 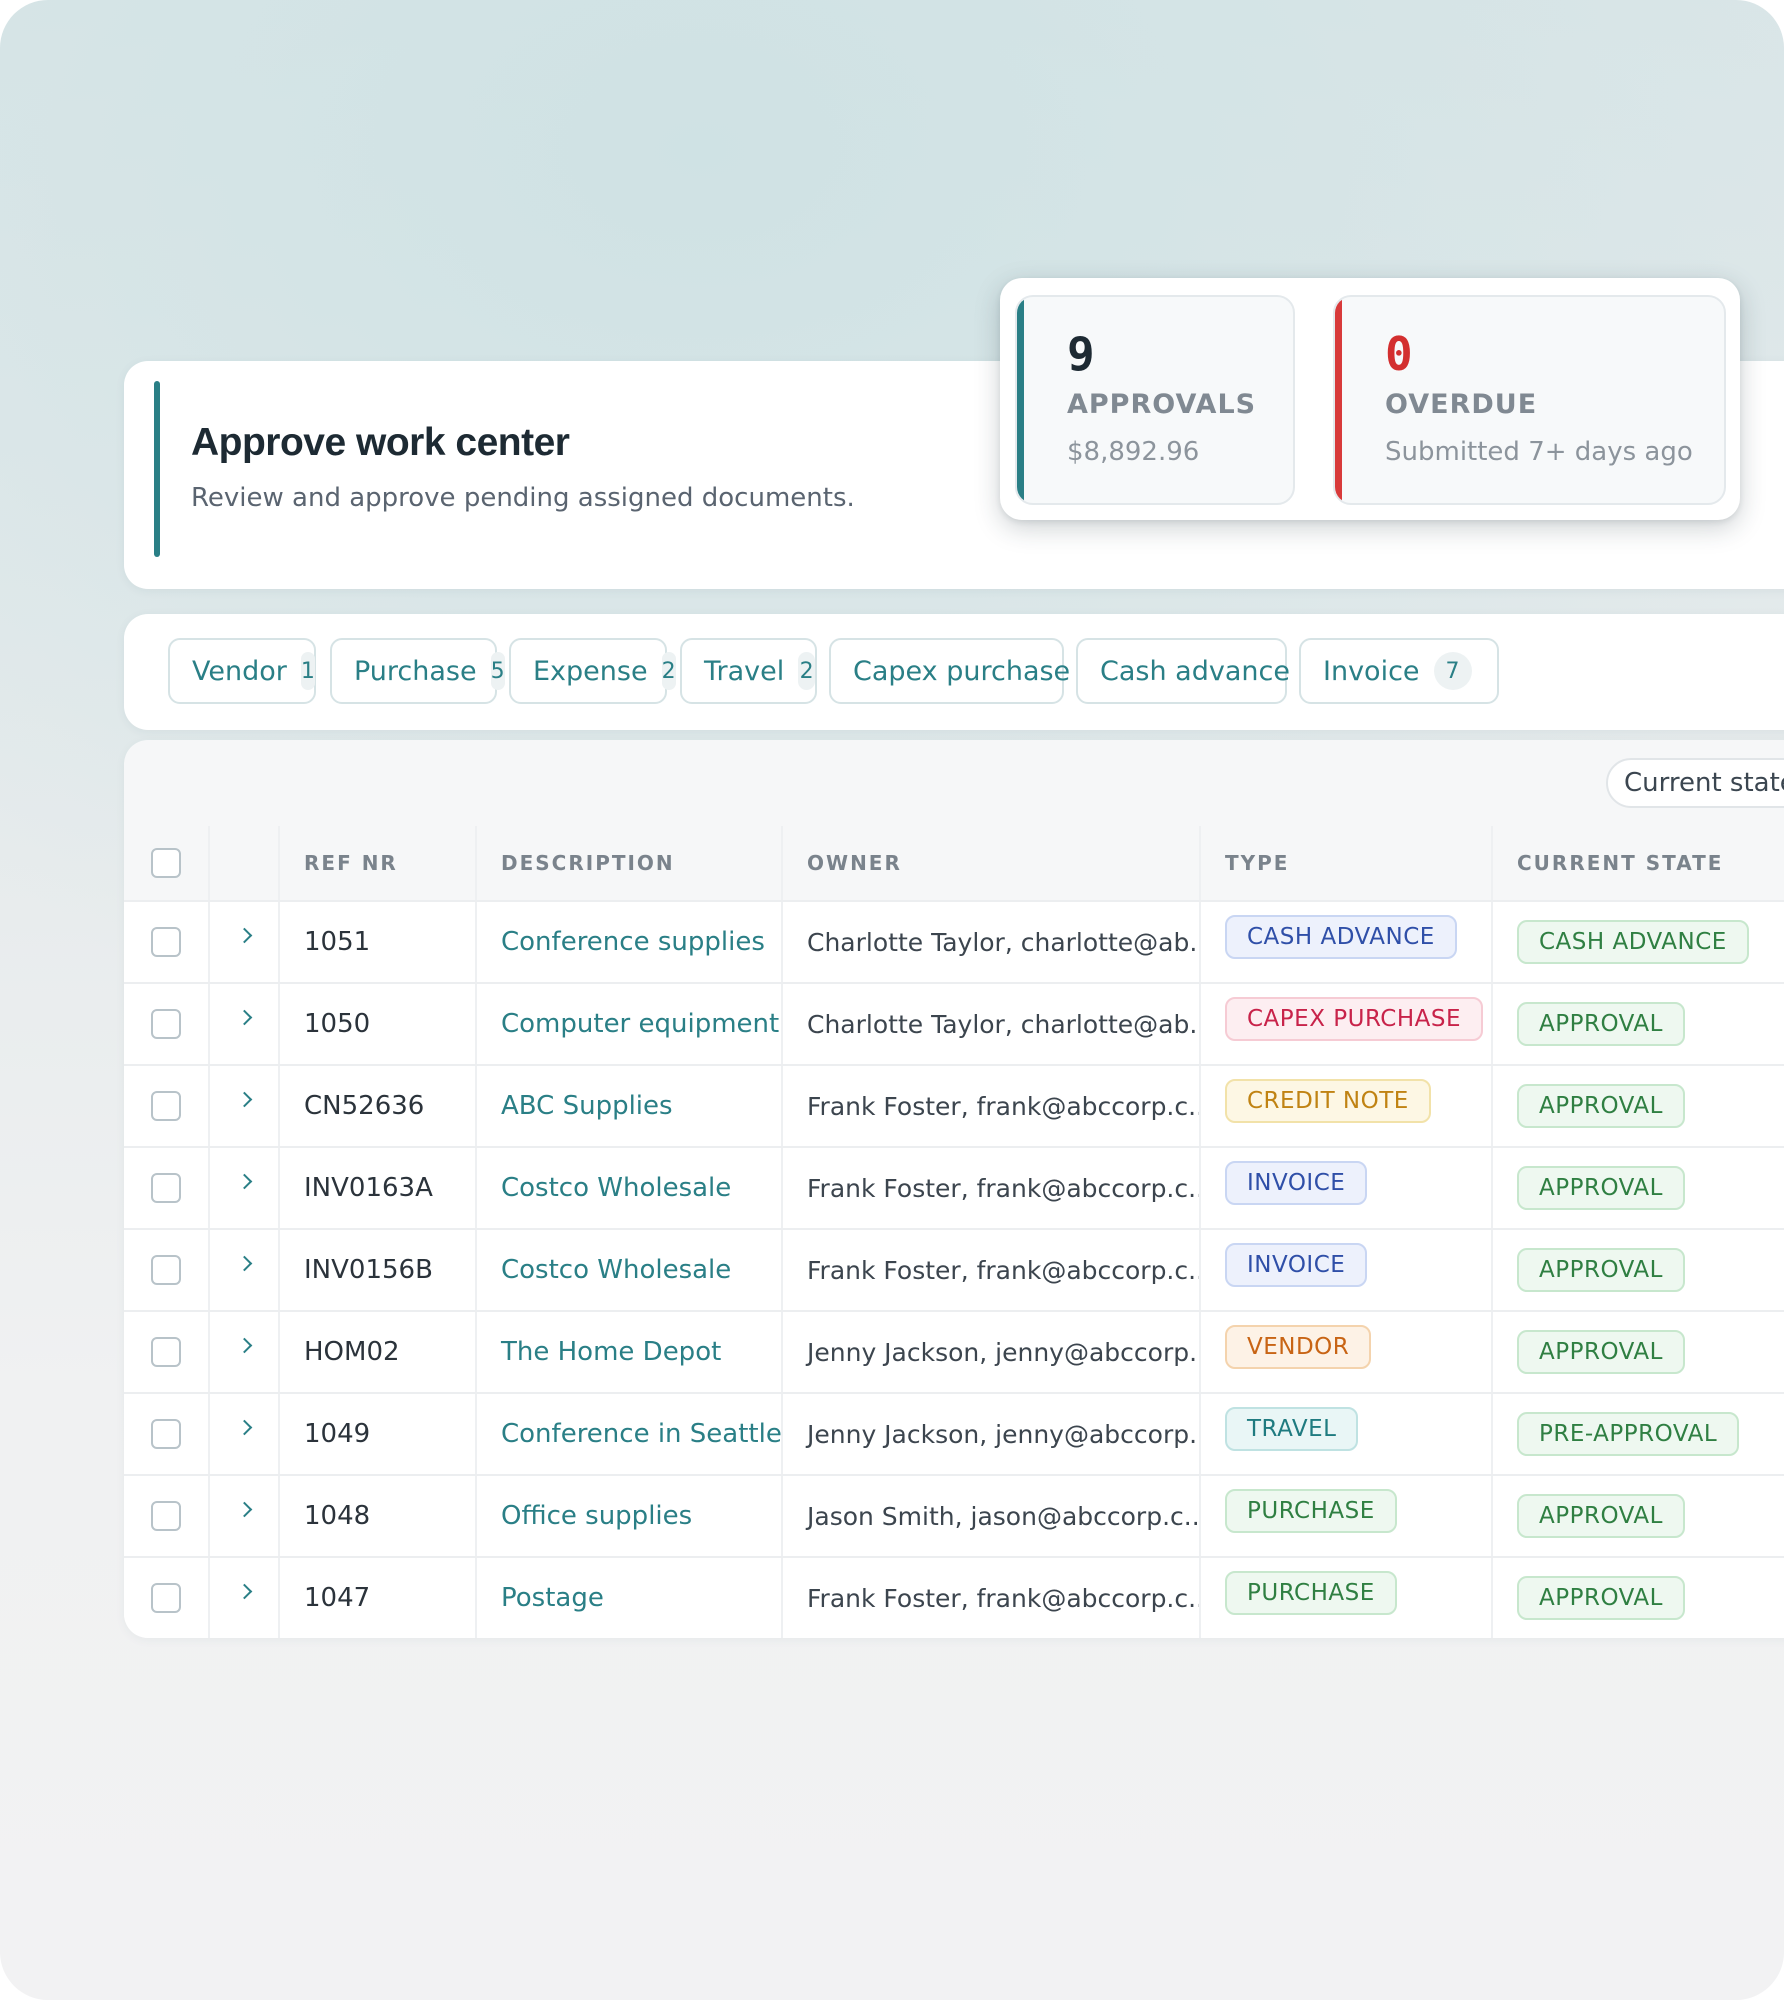 What do you see at coordinates (1133, 452) in the screenshot?
I see `approvals-total: $8,892.96` at bounding box center [1133, 452].